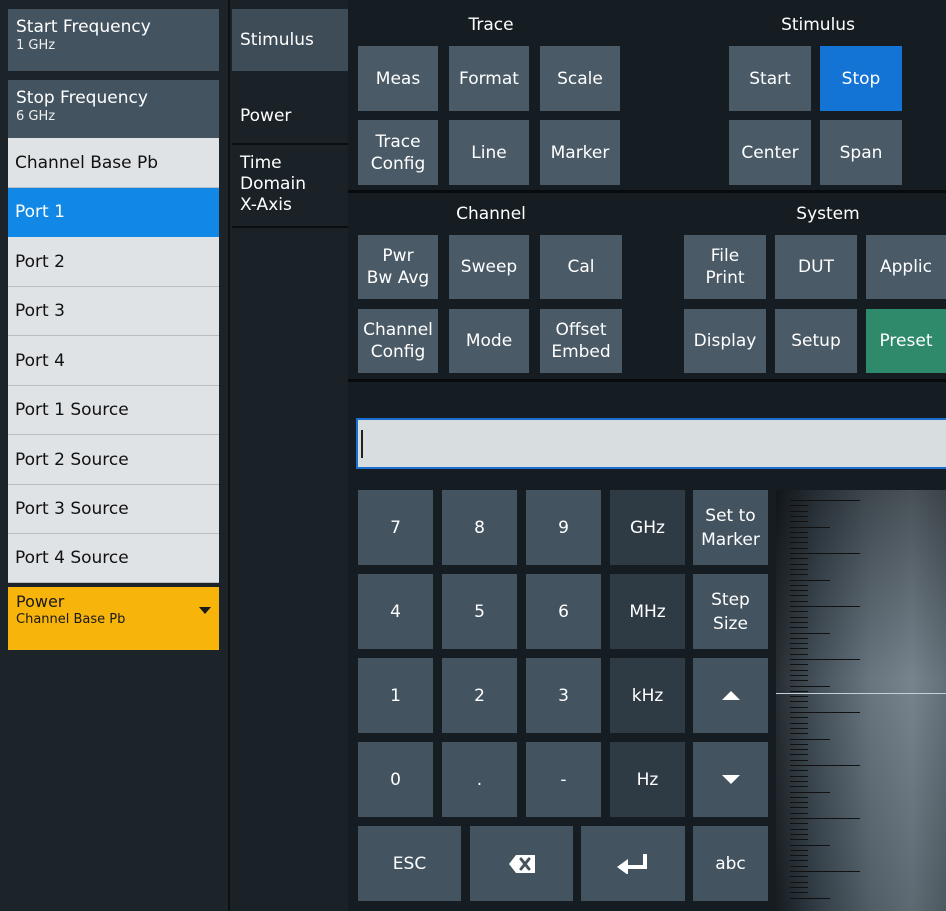  I want to click on sweep-button: Sweep, so click(489, 267).